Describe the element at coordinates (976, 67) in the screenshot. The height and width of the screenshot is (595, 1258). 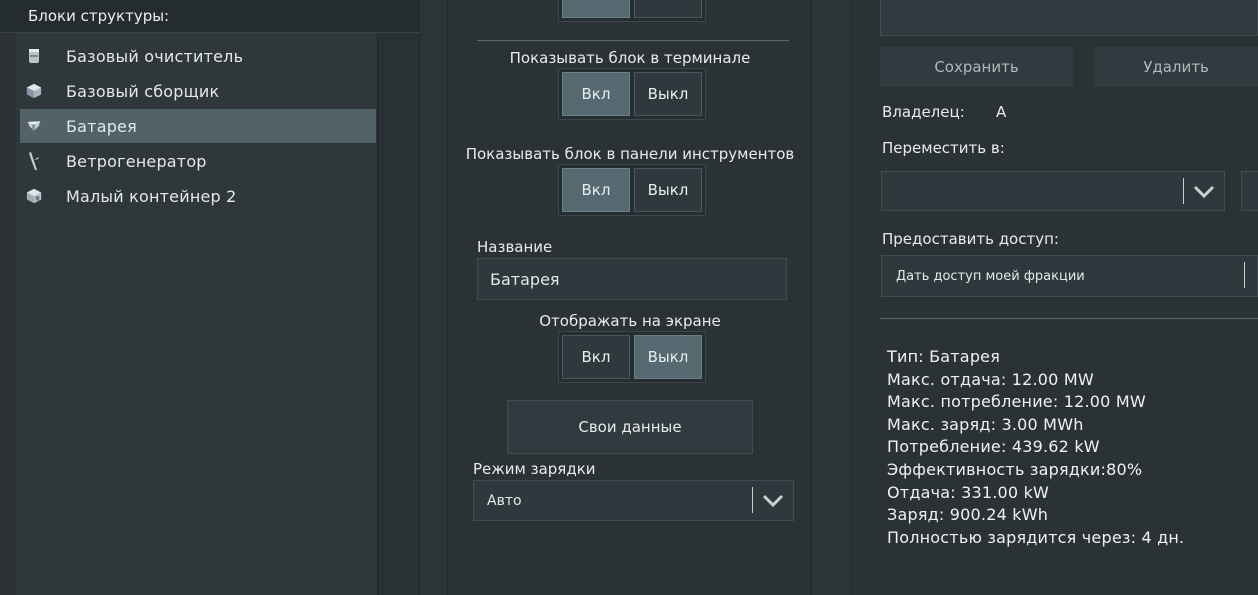
I see `save-button: Сохранить` at that location.